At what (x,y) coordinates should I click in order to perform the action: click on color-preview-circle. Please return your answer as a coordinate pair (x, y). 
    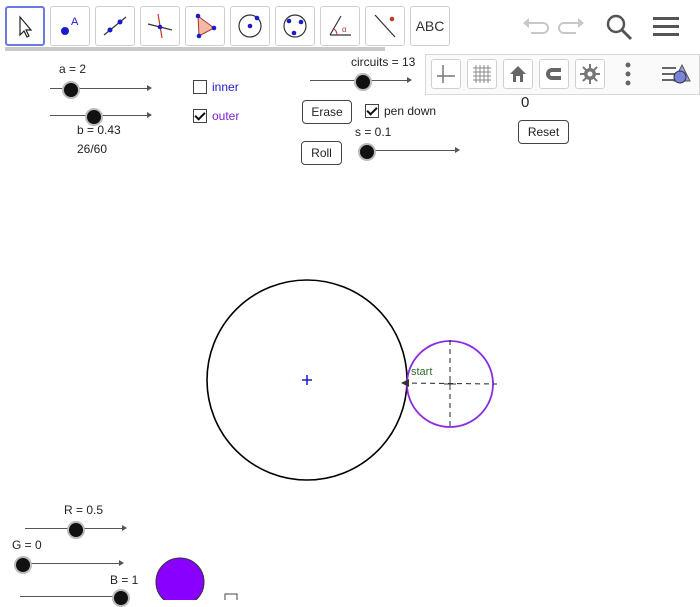
    Looking at the image, I should click on (180, 578).